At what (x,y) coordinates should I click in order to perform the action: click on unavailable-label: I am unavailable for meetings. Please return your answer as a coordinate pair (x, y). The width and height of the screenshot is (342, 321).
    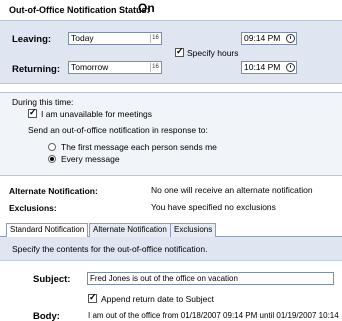
    Looking at the image, I should click on (97, 114).